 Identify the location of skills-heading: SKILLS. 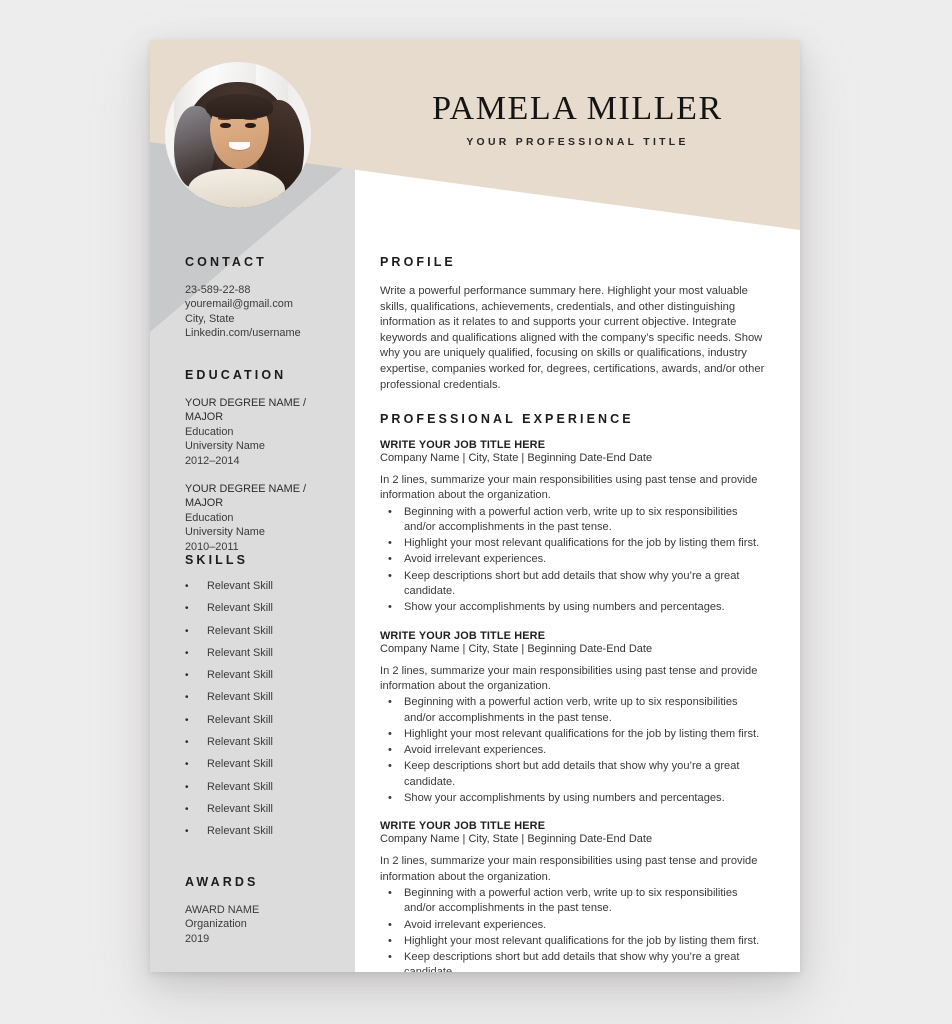
(217, 560).